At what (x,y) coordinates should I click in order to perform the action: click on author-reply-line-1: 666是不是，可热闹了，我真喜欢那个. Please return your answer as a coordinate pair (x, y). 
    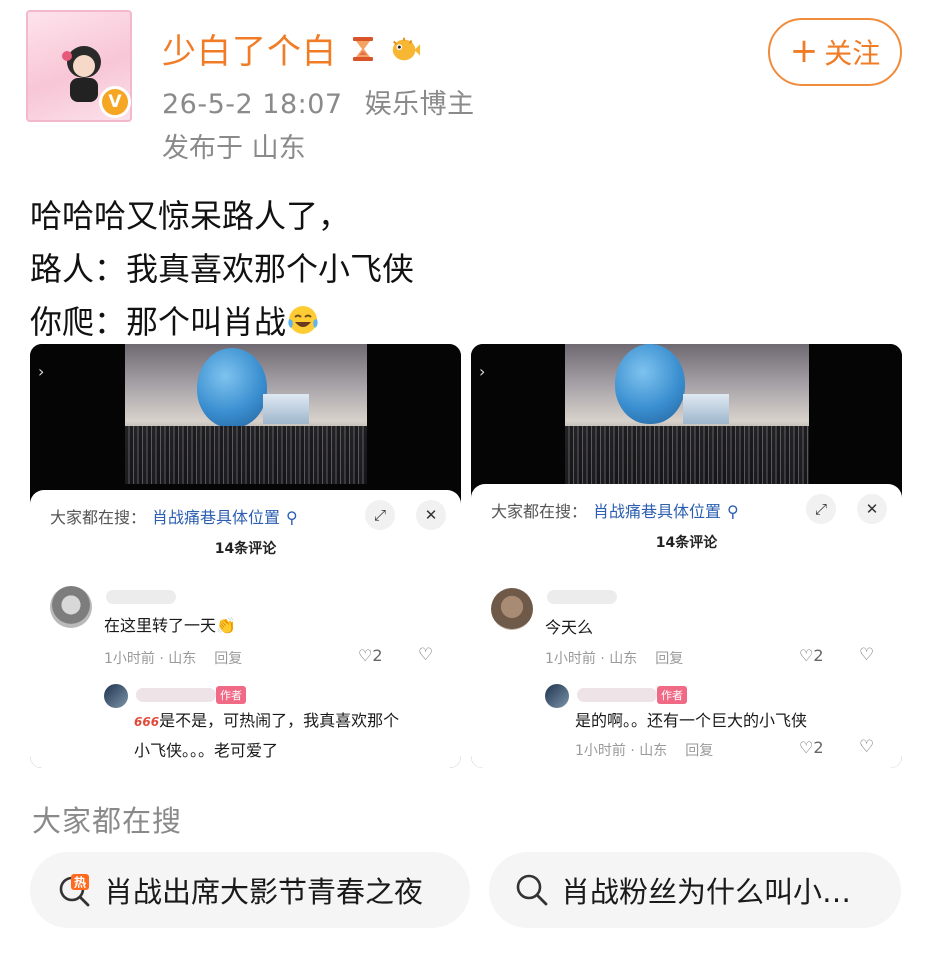
    Looking at the image, I should click on (266, 721).